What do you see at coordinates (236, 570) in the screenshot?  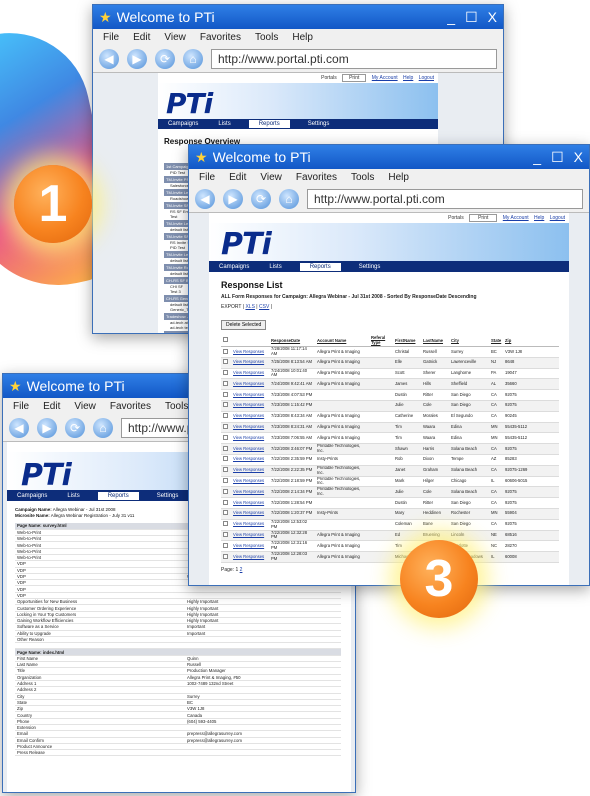 I see `page-1: 1` at bounding box center [236, 570].